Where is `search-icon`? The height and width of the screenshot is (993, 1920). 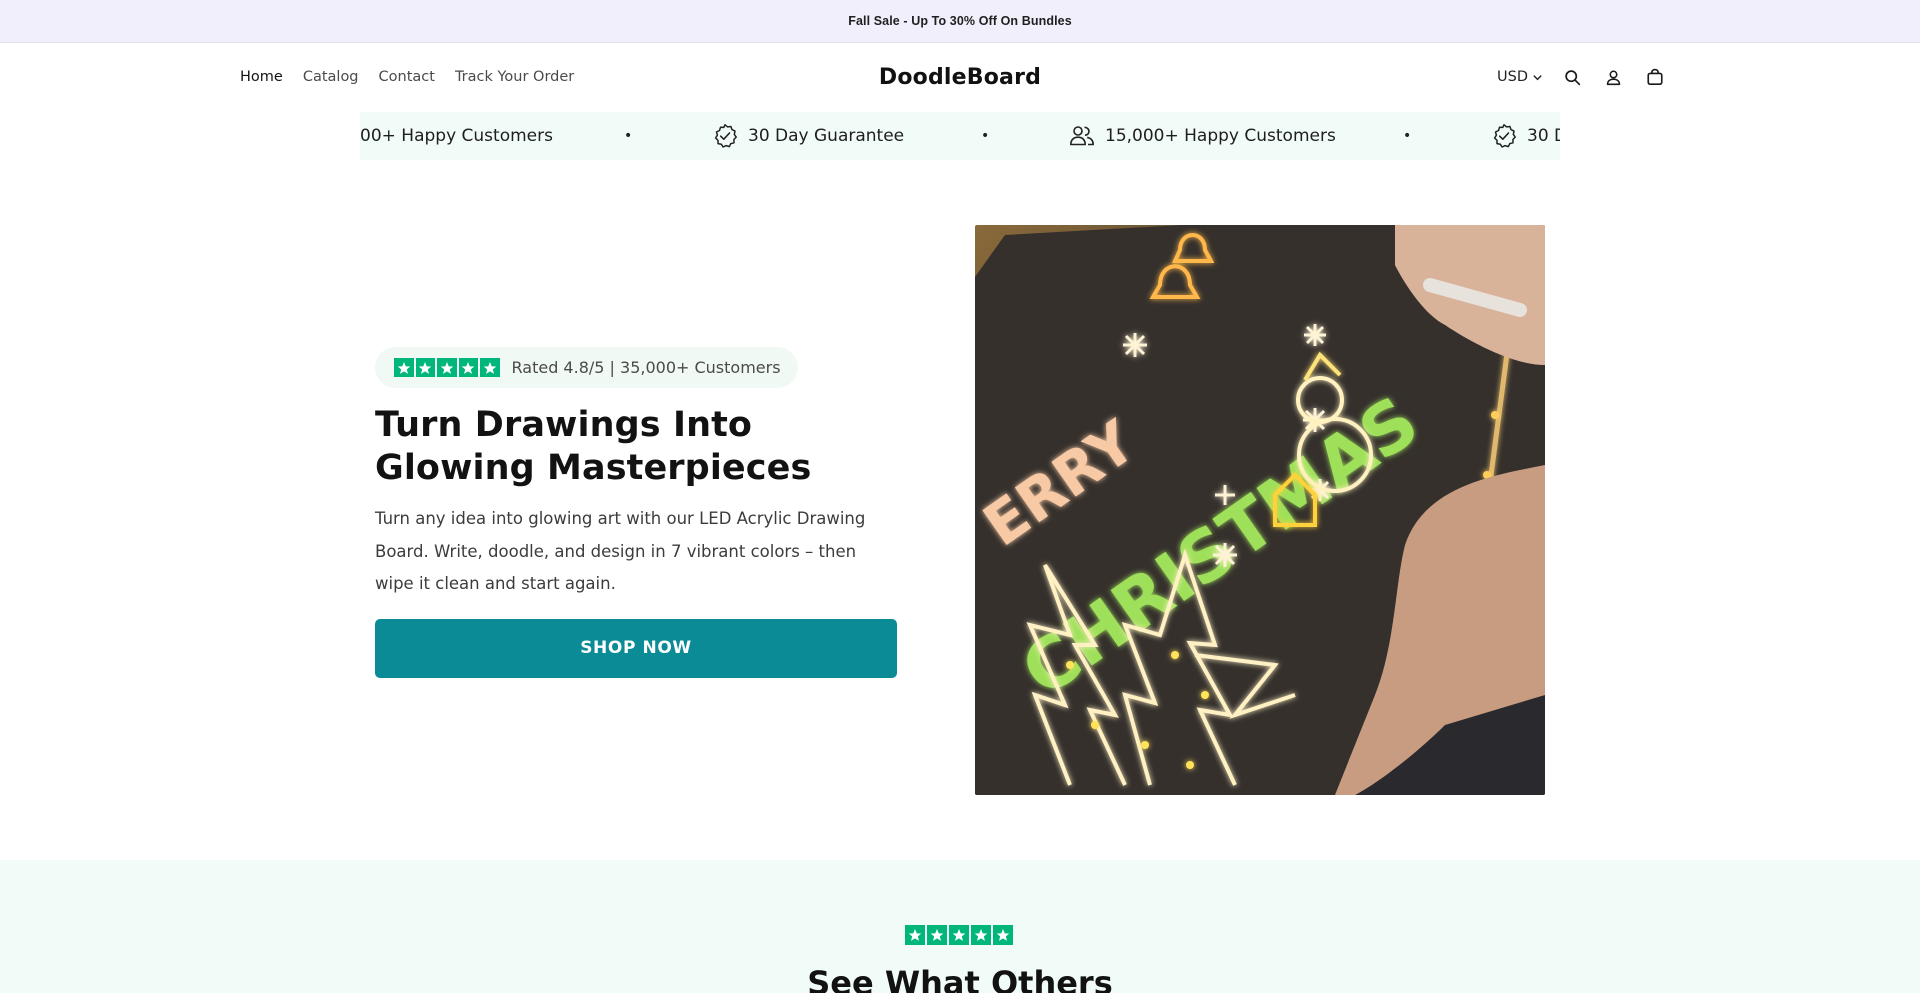 search-icon is located at coordinates (1573, 77).